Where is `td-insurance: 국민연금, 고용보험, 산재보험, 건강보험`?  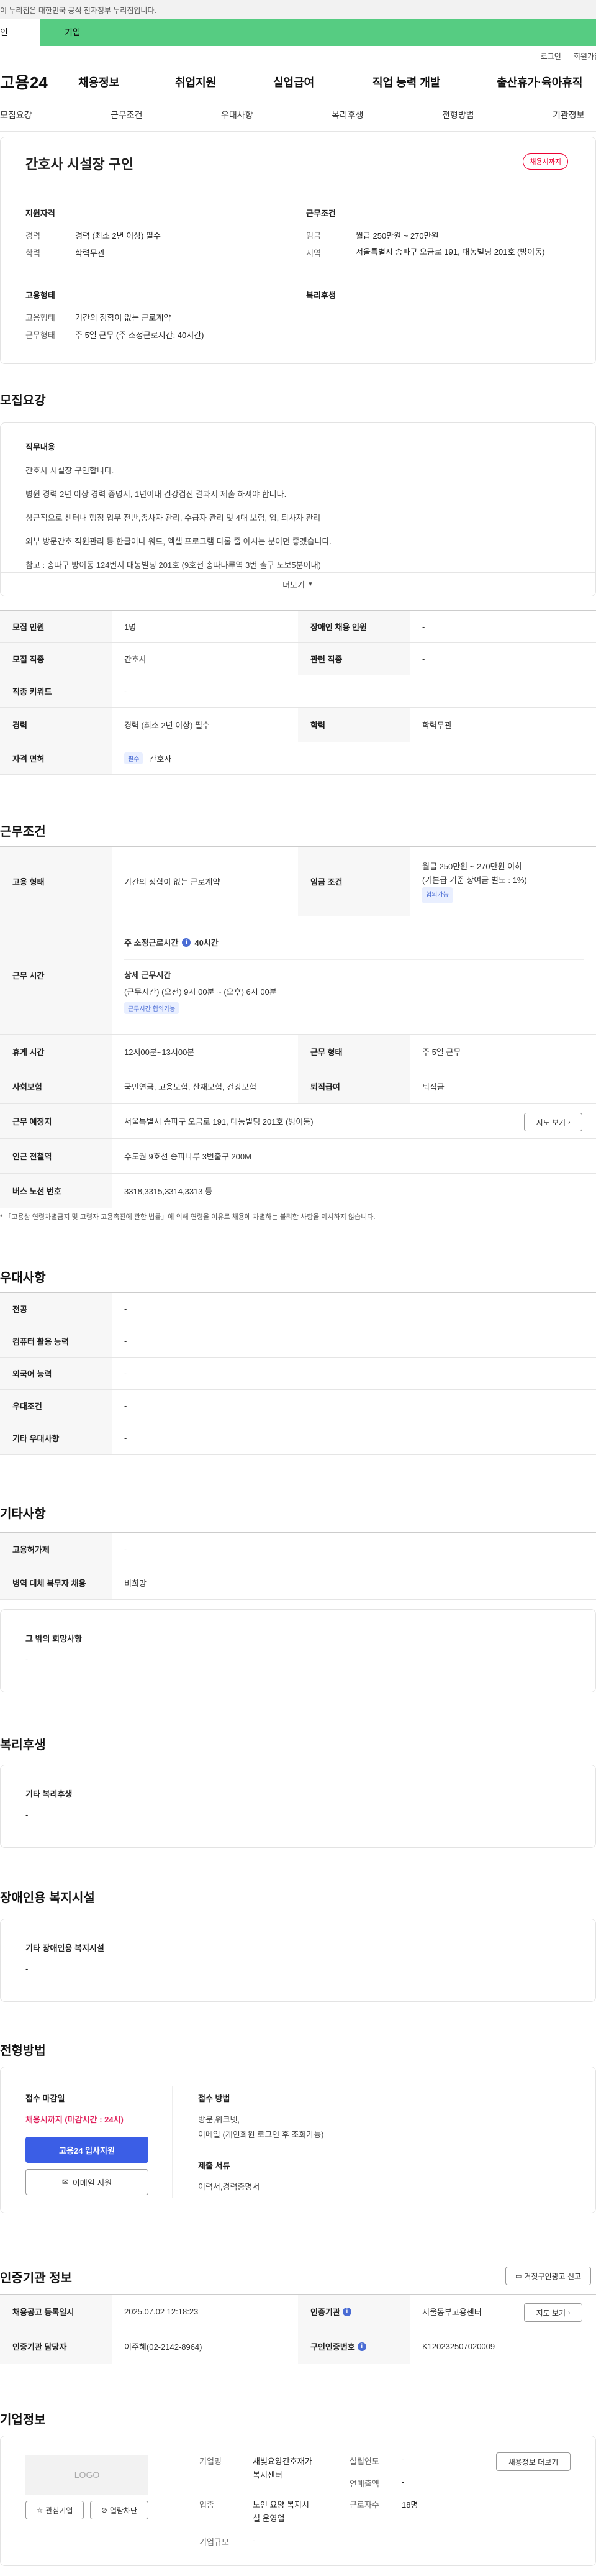
td-insurance: 국민연금, 고용보험, 산재보험, 건강보험 is located at coordinates (190, 1087).